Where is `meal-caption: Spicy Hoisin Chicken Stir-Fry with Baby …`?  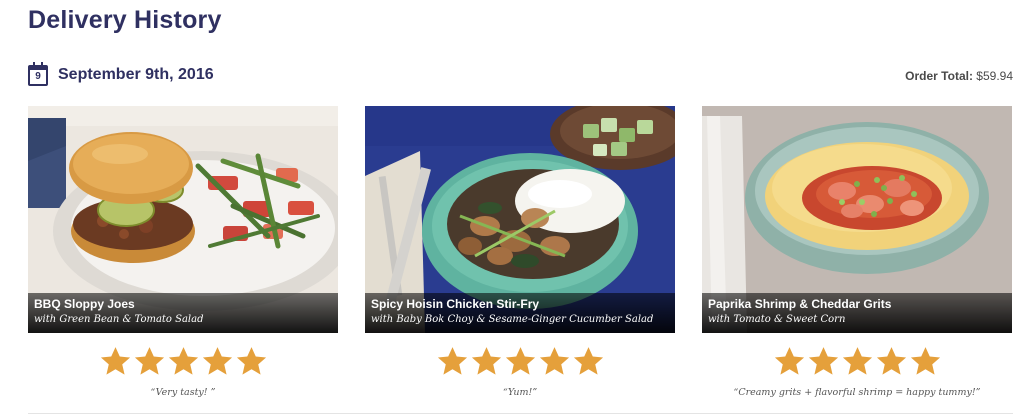 meal-caption: Spicy Hoisin Chicken Stir-Fry with Baby … is located at coordinates (520, 313).